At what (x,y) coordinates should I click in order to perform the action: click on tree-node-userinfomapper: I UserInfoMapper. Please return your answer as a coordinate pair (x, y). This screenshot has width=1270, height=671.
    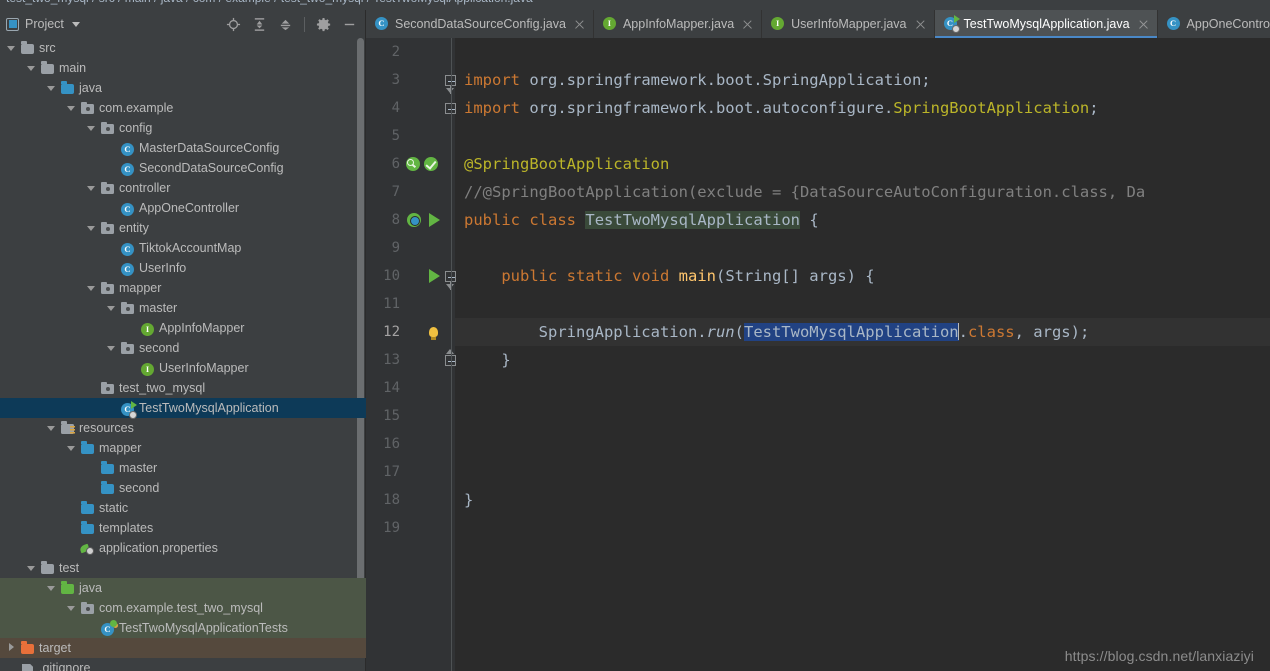
    Looking at the image, I should click on (183, 368).